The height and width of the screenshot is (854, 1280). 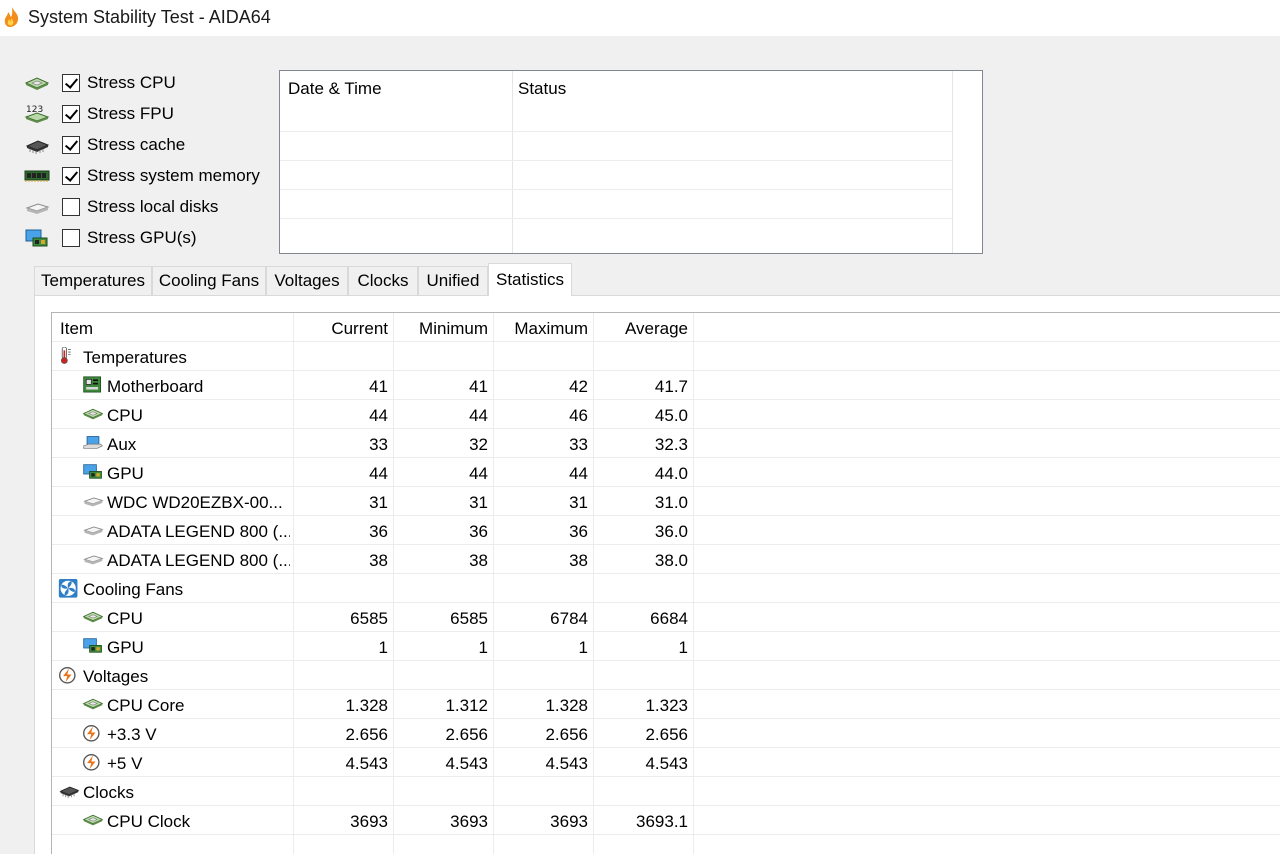 I want to click on column-header-minimum: Minimum, so click(x=442, y=327).